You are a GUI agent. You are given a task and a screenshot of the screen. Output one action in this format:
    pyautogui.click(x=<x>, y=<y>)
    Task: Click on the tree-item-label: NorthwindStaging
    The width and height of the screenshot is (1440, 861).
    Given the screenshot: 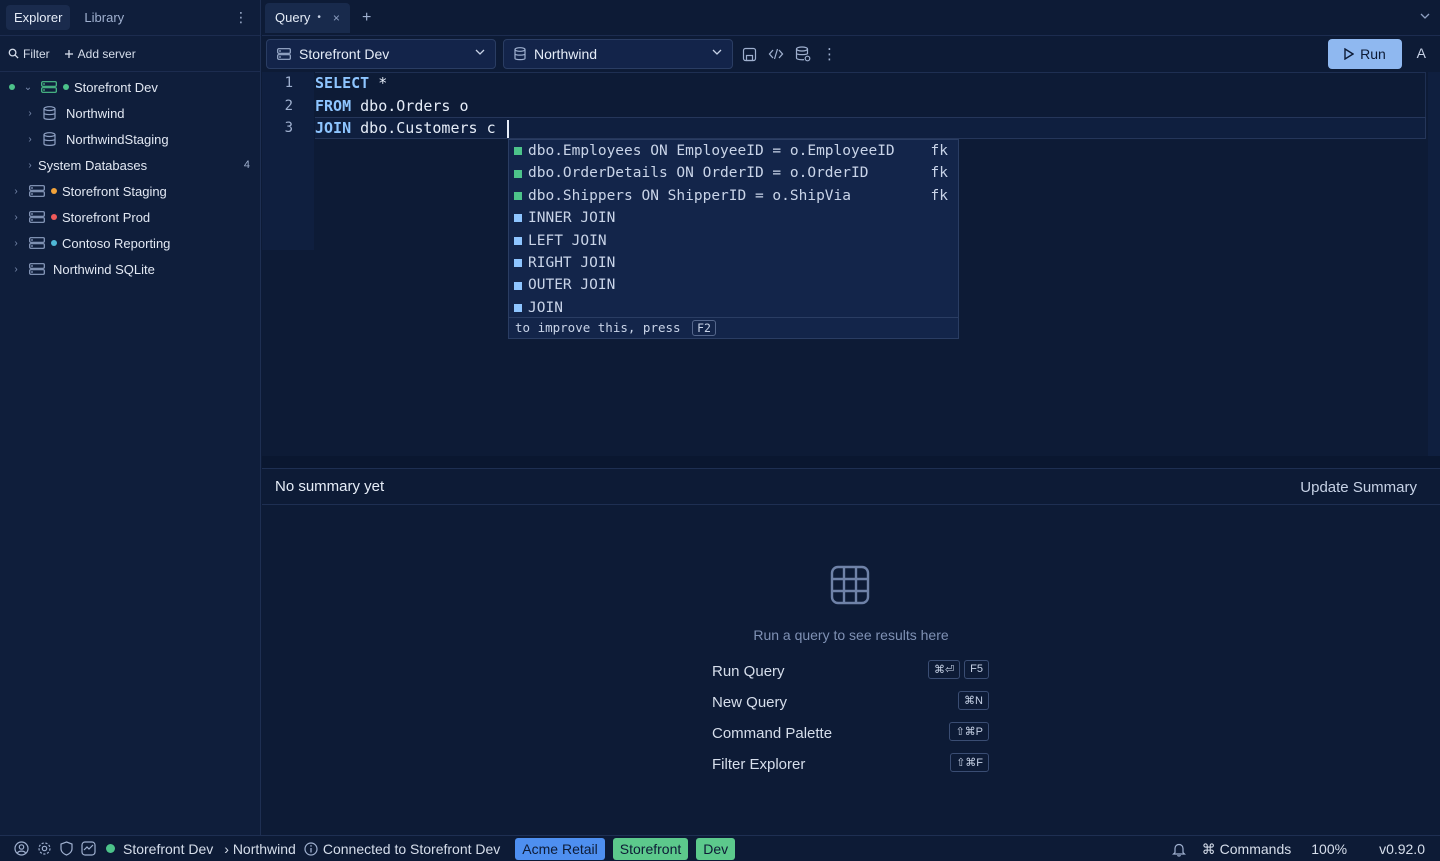 What is the action you would take?
    pyautogui.click(x=117, y=139)
    